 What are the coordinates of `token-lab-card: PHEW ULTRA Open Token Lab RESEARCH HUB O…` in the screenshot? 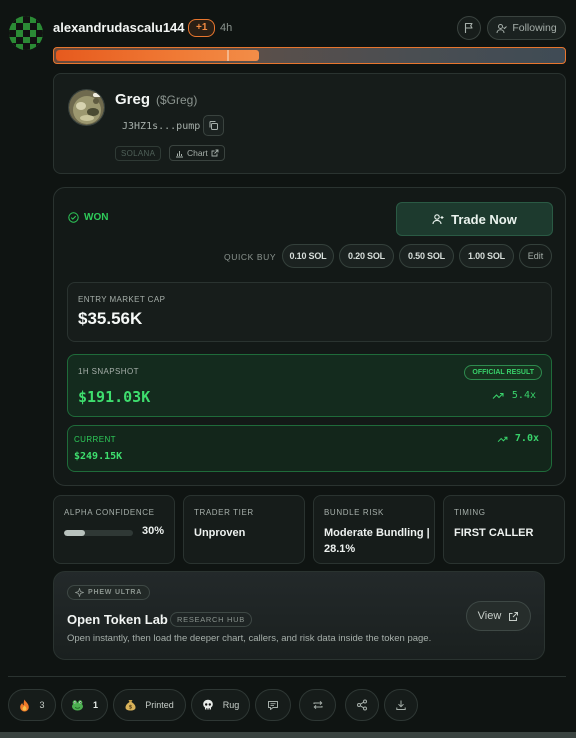 It's located at (299, 615).